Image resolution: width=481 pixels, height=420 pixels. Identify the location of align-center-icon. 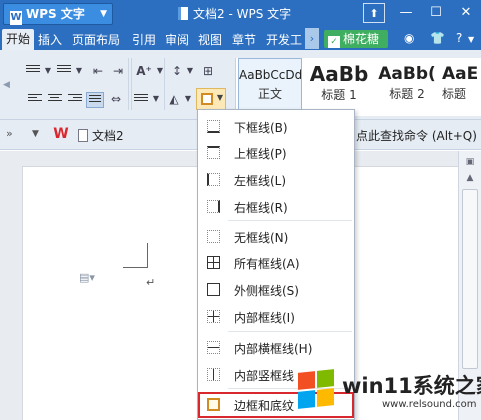
(55, 100).